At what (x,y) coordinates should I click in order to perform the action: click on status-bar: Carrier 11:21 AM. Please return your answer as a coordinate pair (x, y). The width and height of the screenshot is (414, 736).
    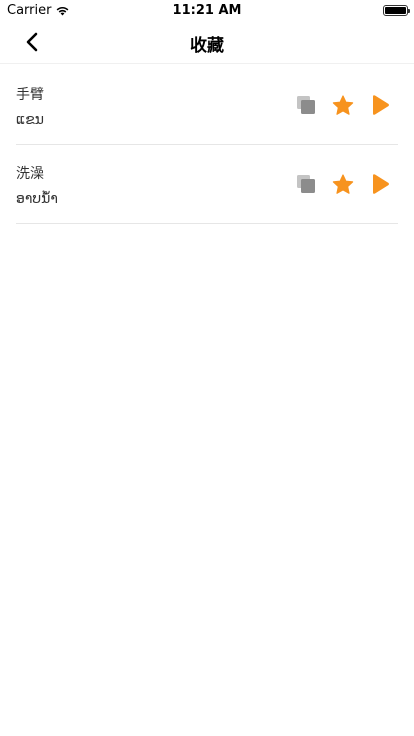
    Looking at the image, I should click on (207, 10).